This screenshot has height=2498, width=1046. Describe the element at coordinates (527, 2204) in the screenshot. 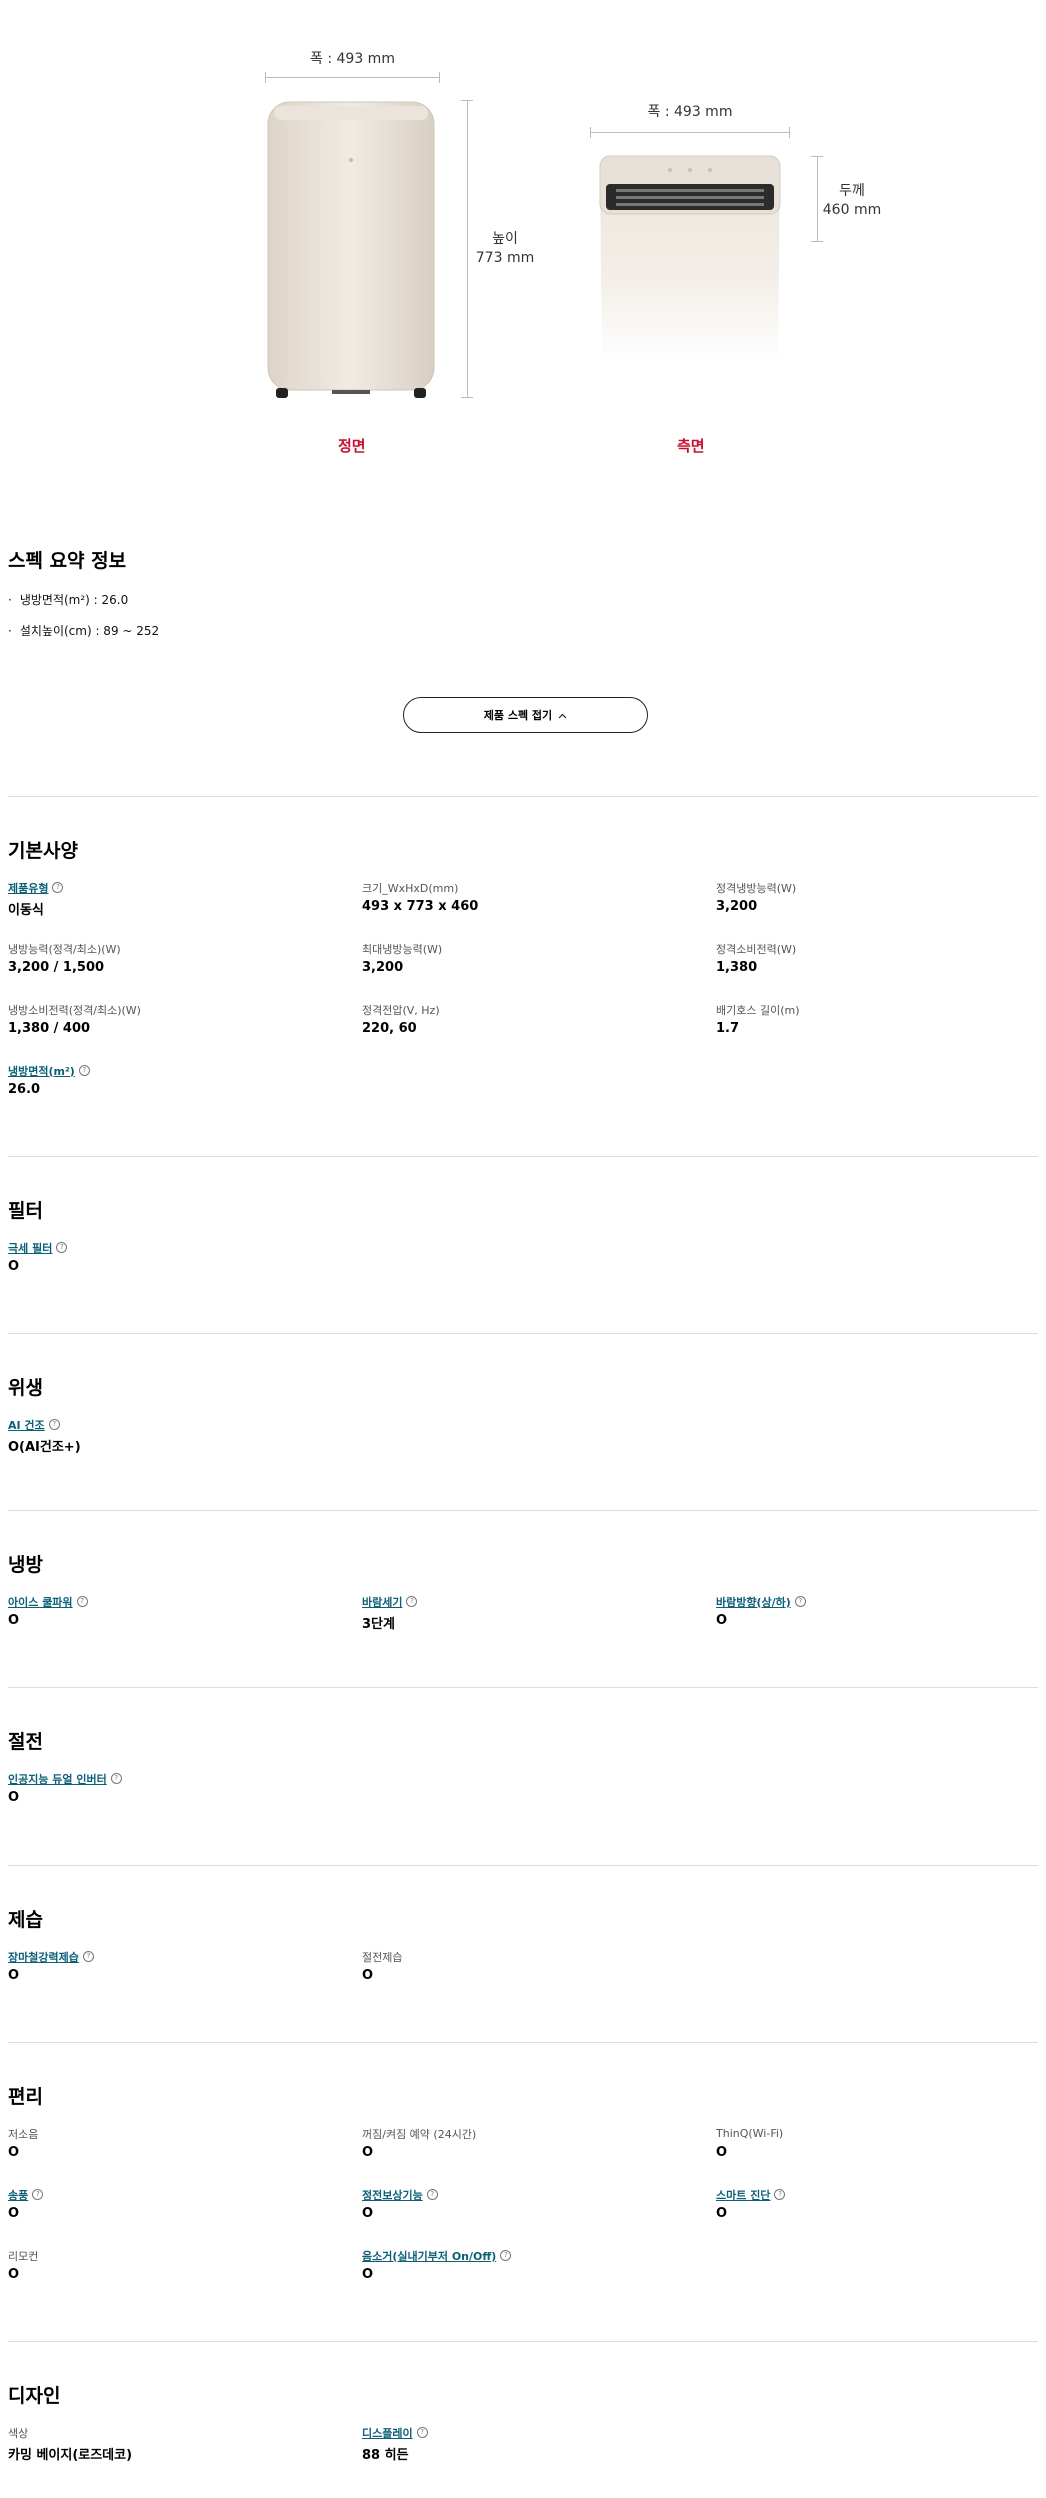

I see `spec-item: 정전보상기능? O` at that location.